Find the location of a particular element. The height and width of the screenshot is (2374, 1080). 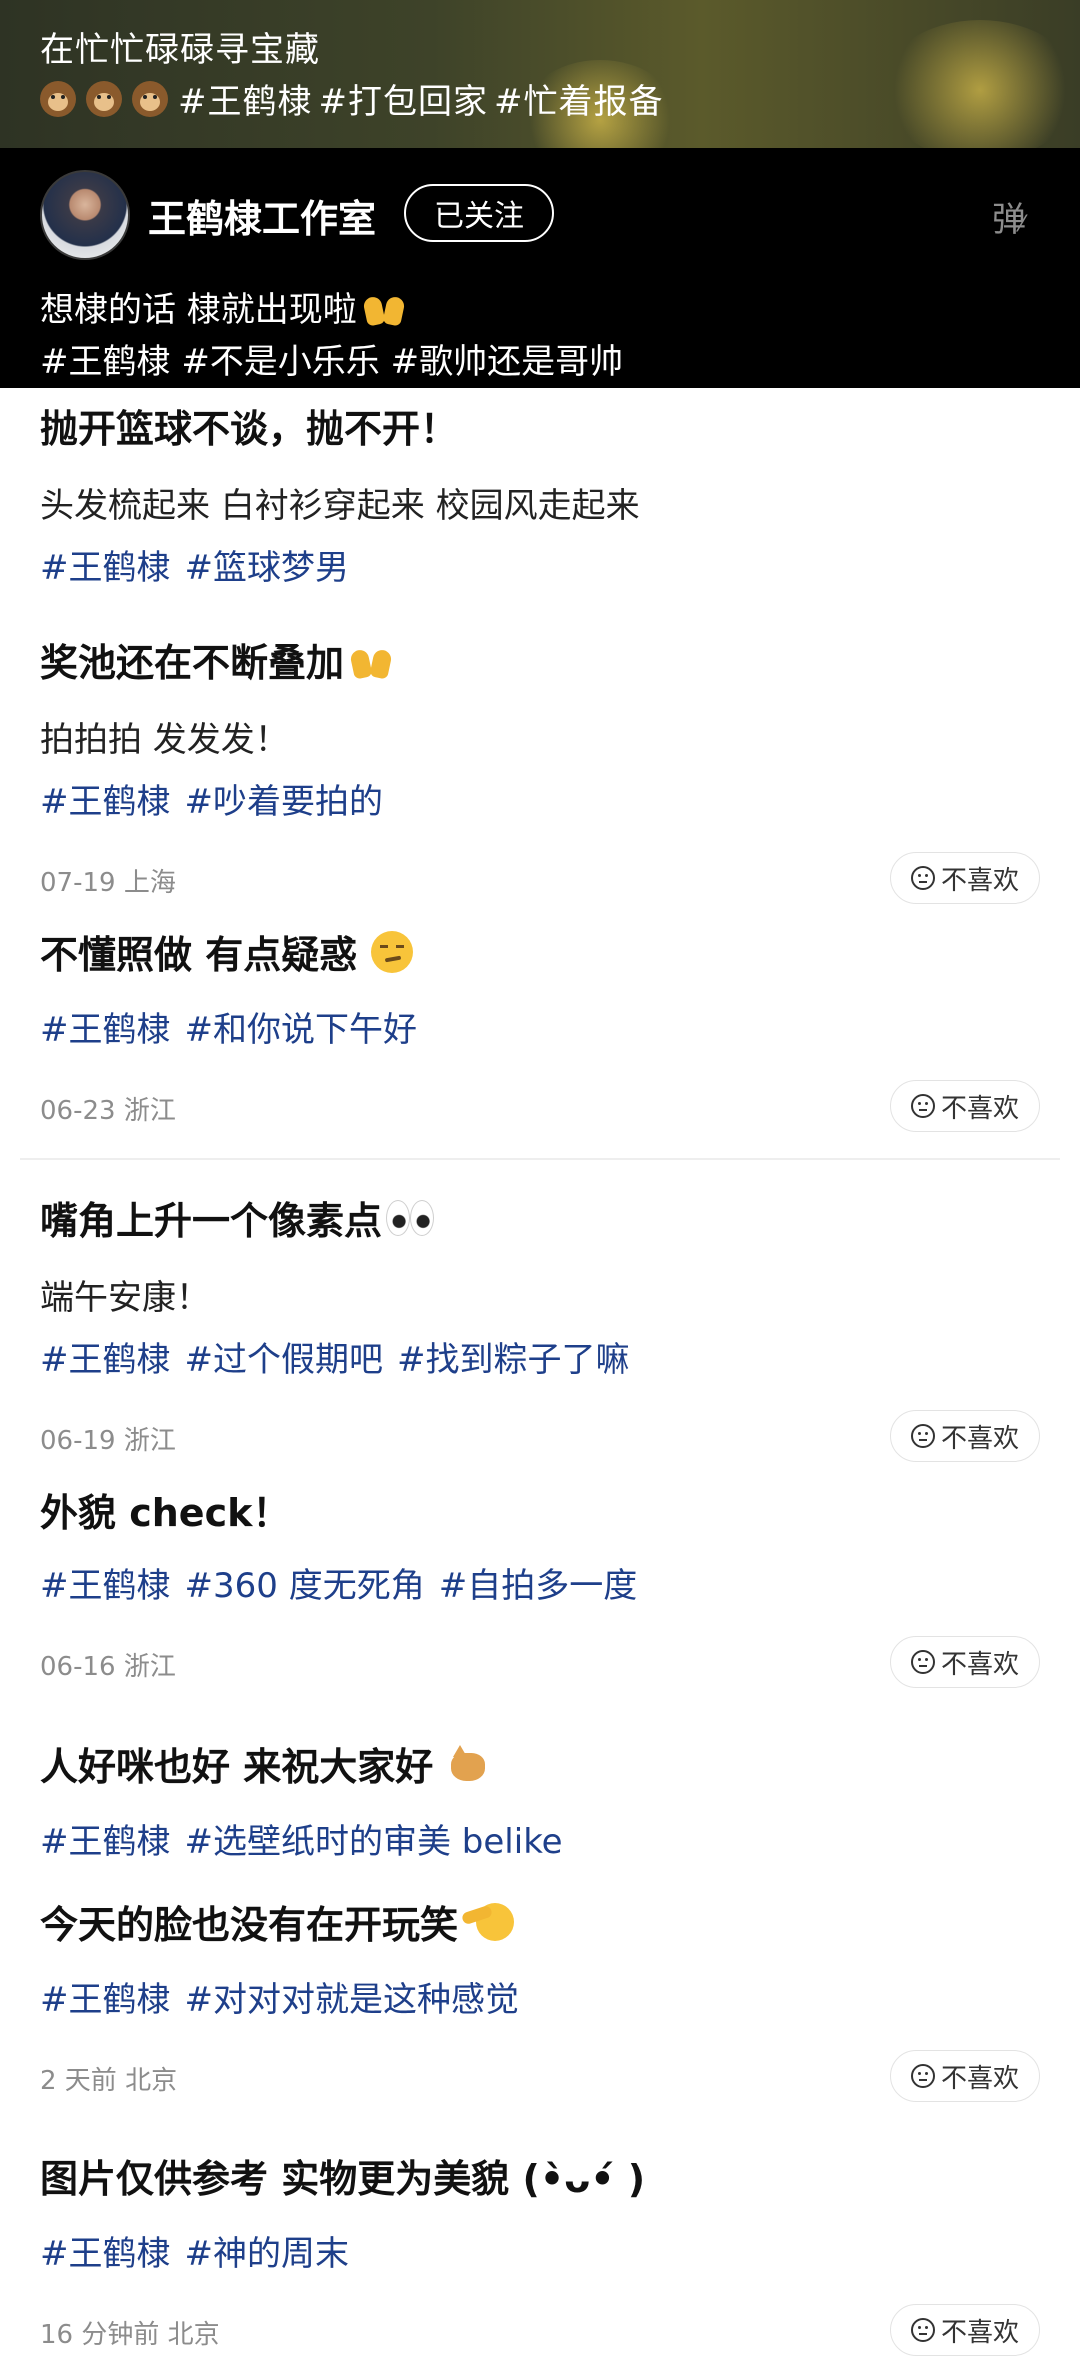

saluting-face-icon is located at coordinates (488, 1922).